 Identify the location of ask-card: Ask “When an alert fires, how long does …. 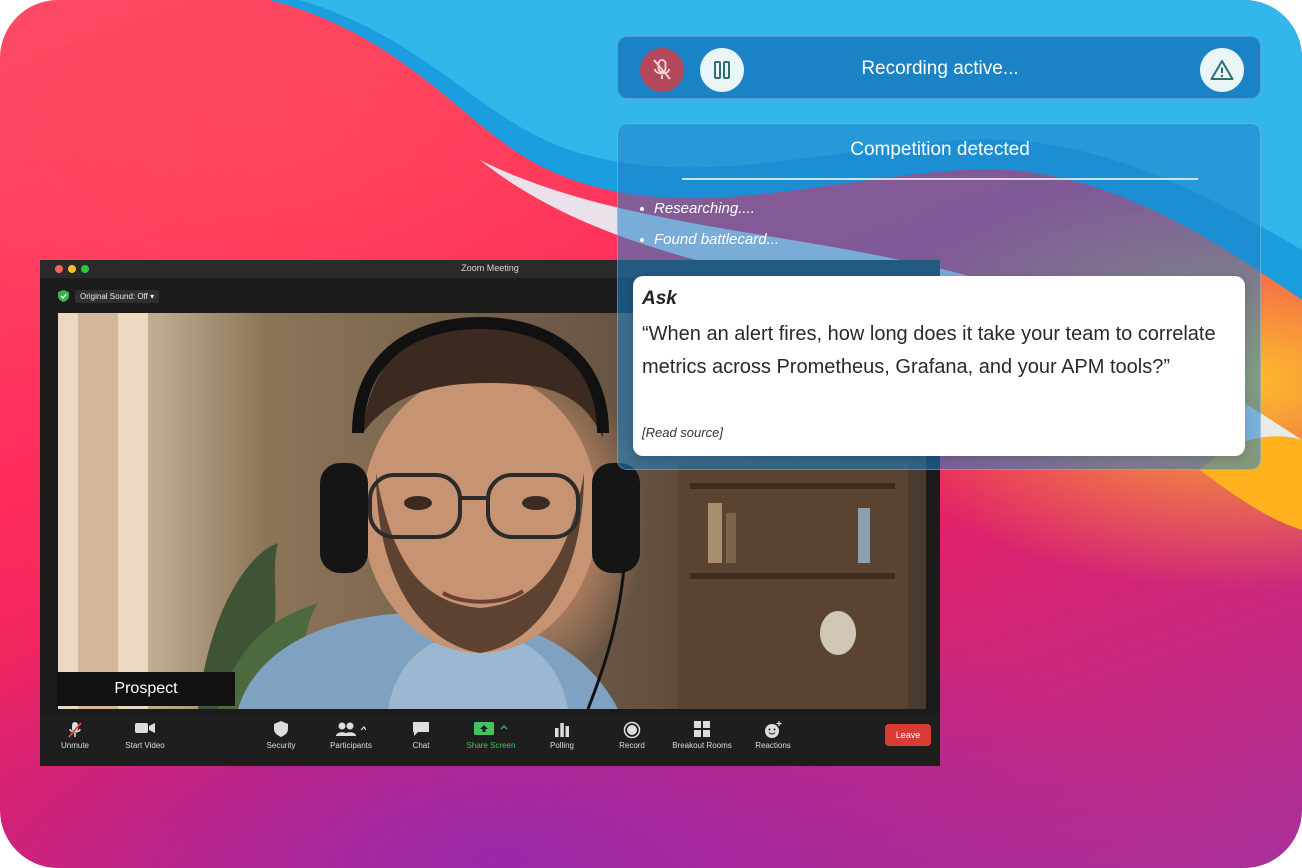
(939, 366).